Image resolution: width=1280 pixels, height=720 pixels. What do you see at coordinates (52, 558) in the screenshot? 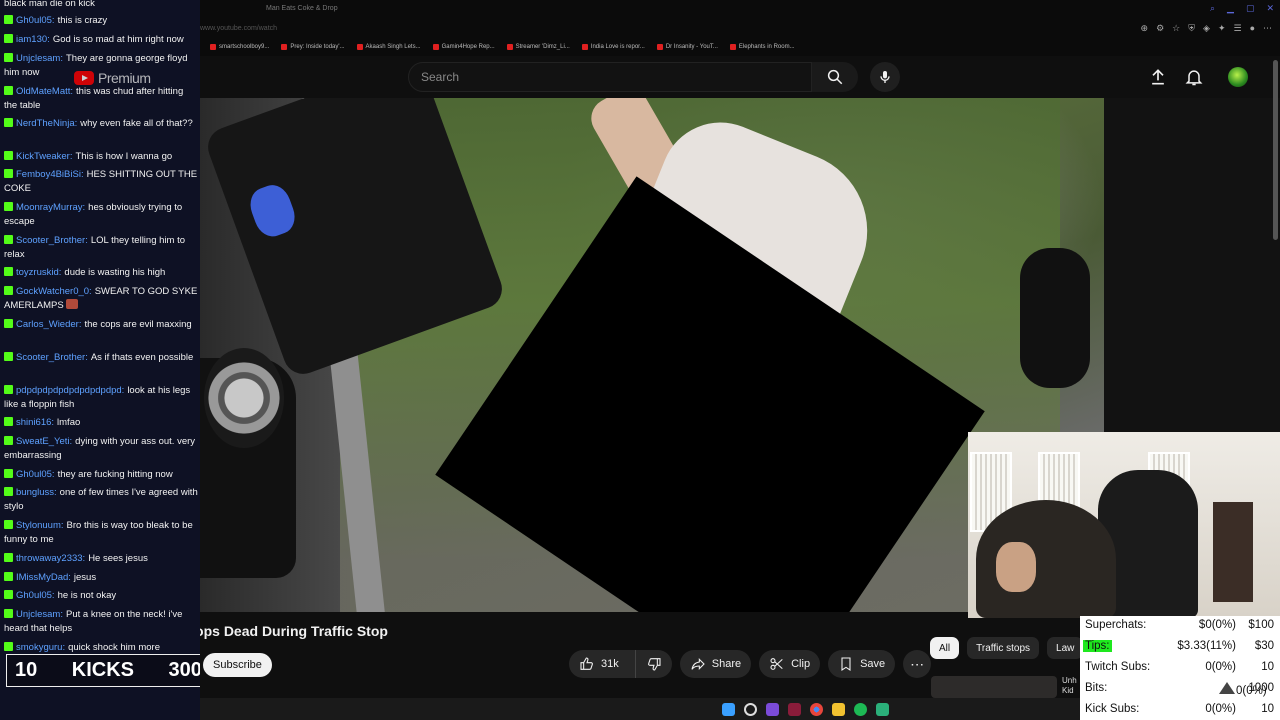
I see `chat-username: throwaway2333` at bounding box center [52, 558].